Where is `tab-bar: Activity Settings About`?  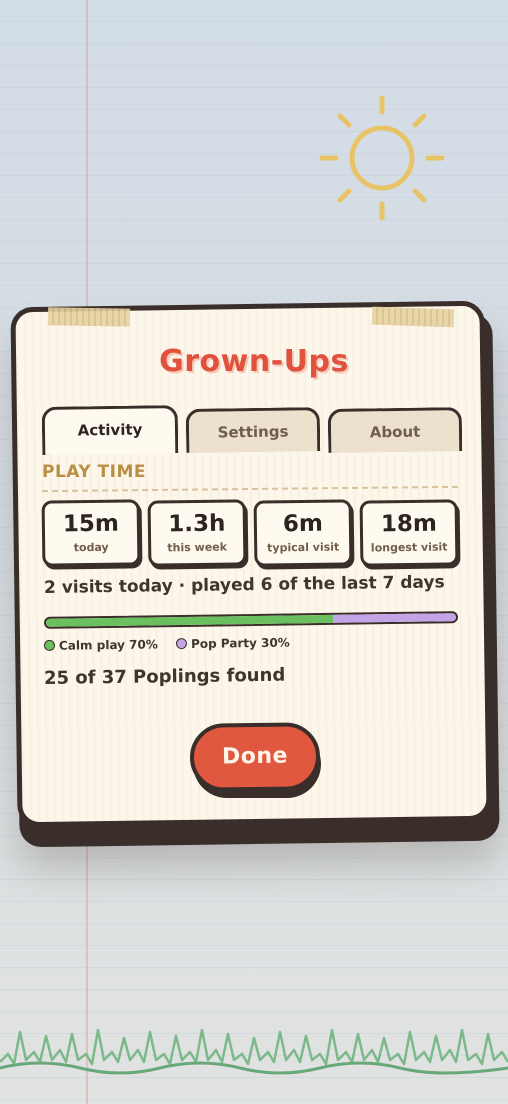 tab-bar: Activity Settings About is located at coordinates (253, 429).